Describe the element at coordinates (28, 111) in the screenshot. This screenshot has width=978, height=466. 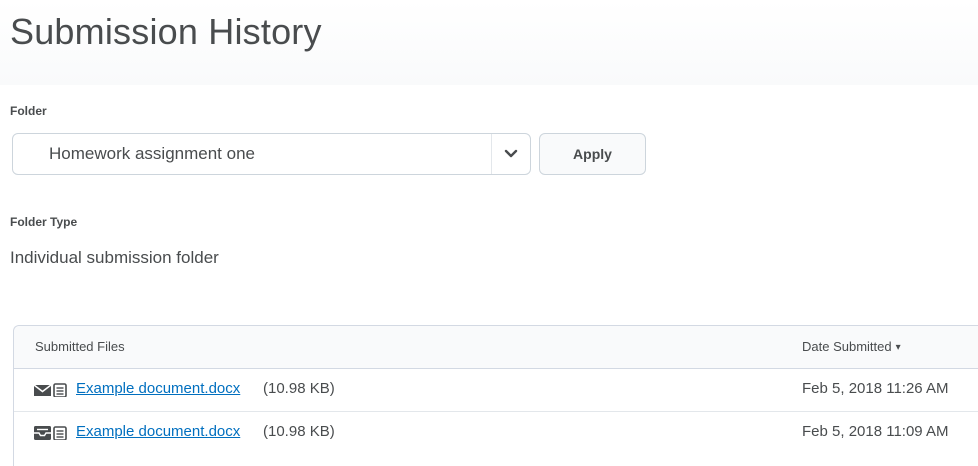
I see `folder-label: Folder` at that location.